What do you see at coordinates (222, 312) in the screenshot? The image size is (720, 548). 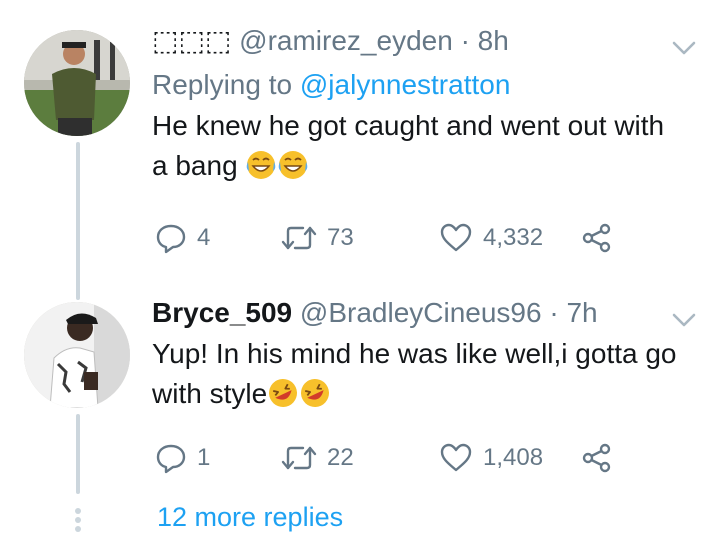 I see `display-name: Bryce_509` at bounding box center [222, 312].